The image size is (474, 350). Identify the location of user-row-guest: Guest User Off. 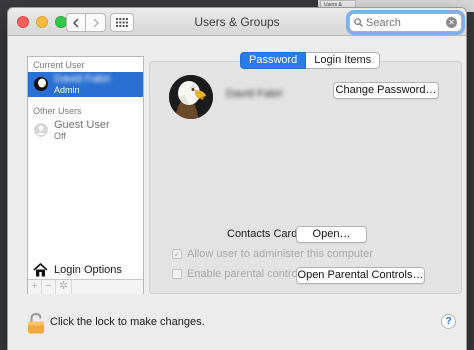
(85, 130).